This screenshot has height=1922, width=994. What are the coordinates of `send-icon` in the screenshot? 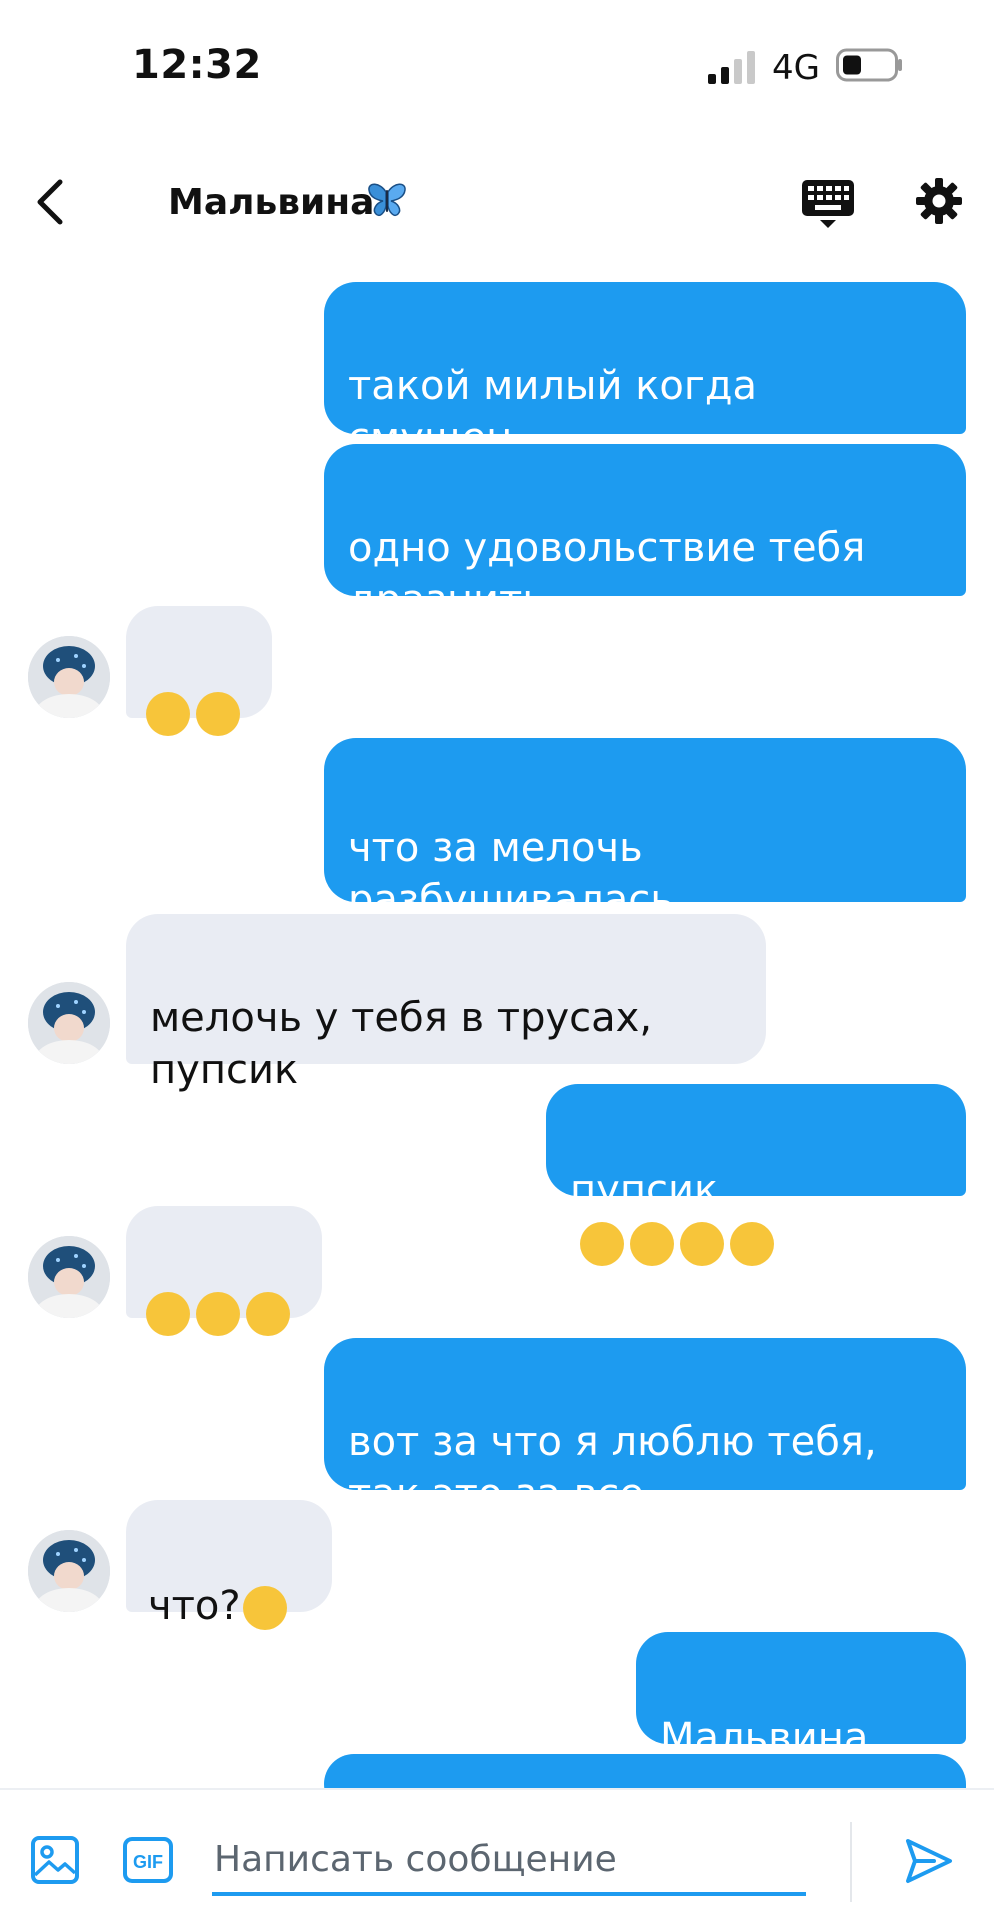 It's located at (929, 1861).